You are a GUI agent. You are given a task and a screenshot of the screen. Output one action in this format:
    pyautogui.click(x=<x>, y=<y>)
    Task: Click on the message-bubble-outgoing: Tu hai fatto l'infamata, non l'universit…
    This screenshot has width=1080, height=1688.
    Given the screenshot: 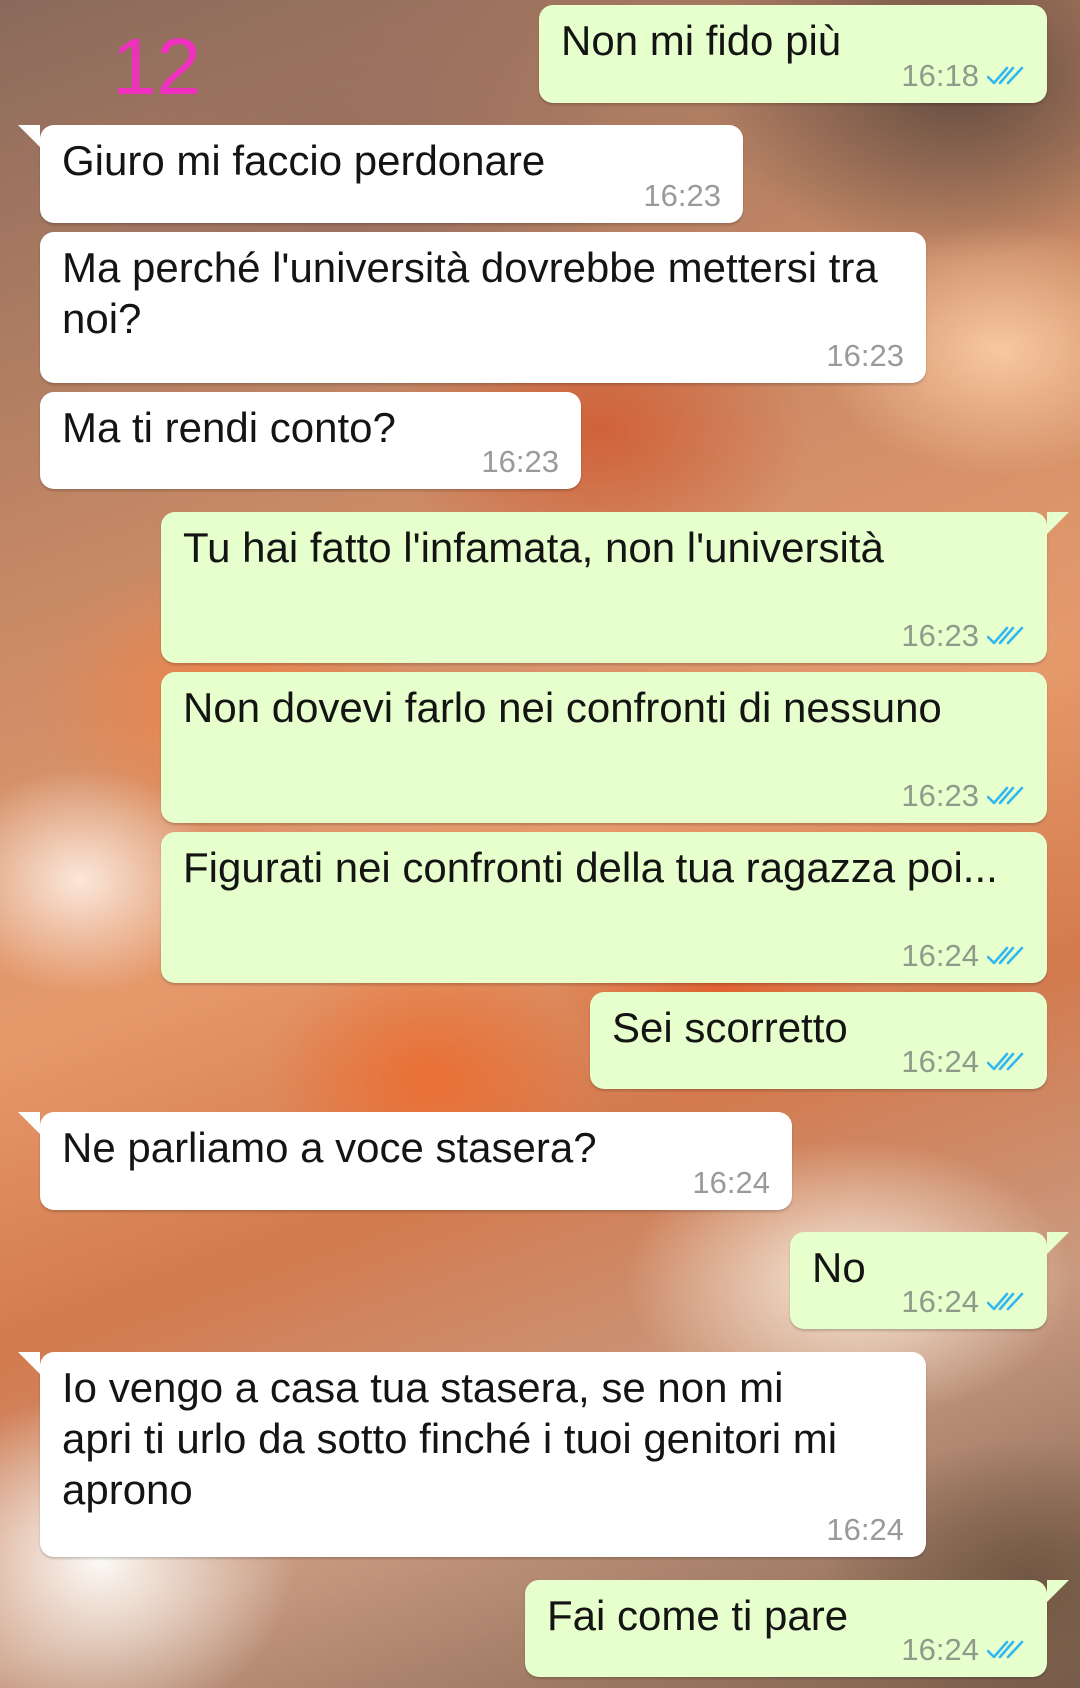 What is the action you would take?
    pyautogui.click(x=615, y=587)
    